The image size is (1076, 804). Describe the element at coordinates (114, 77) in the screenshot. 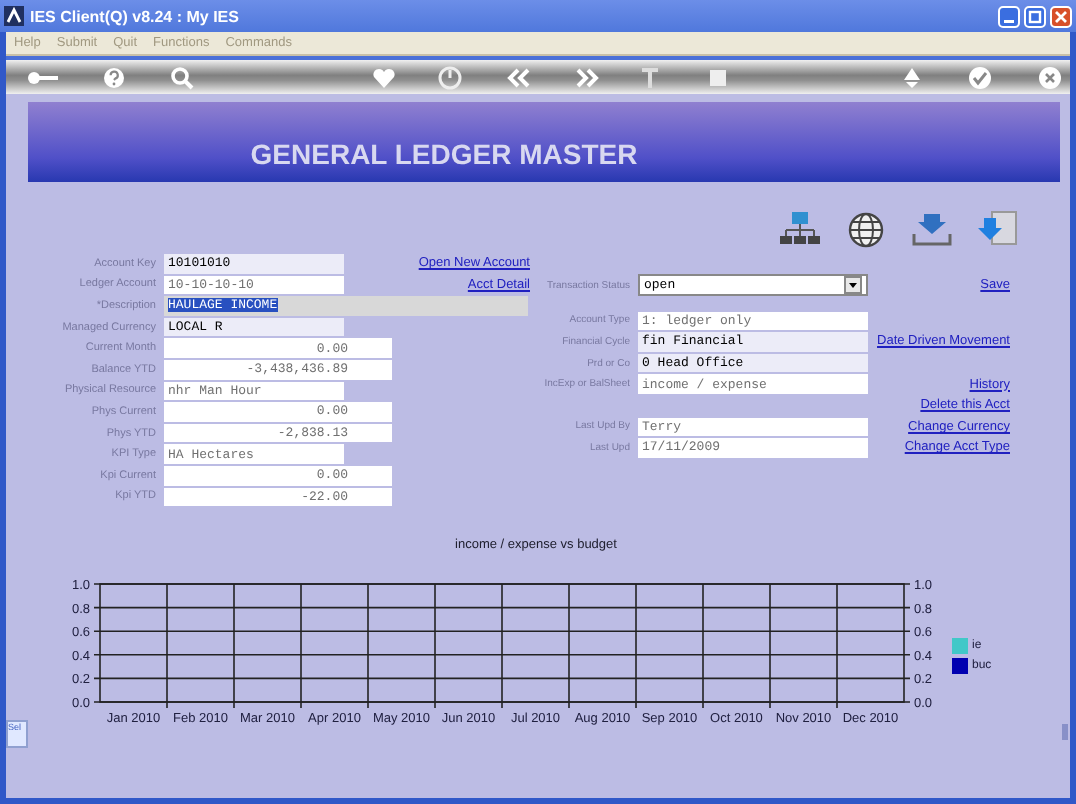

I see `help-icon` at that location.